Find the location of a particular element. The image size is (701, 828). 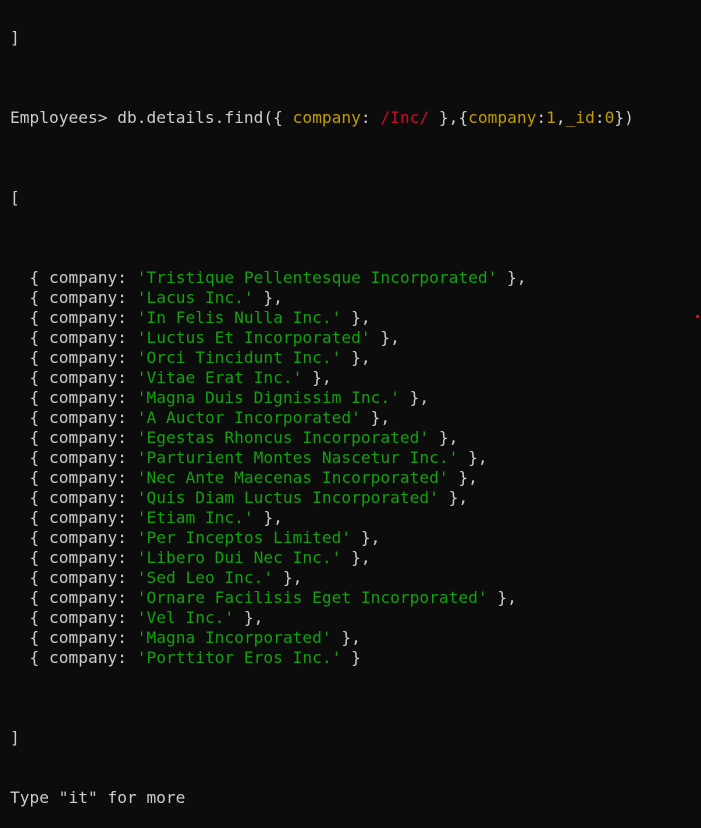

result-company-value: 'Luctus Et Incorporated' is located at coordinates (253, 337).